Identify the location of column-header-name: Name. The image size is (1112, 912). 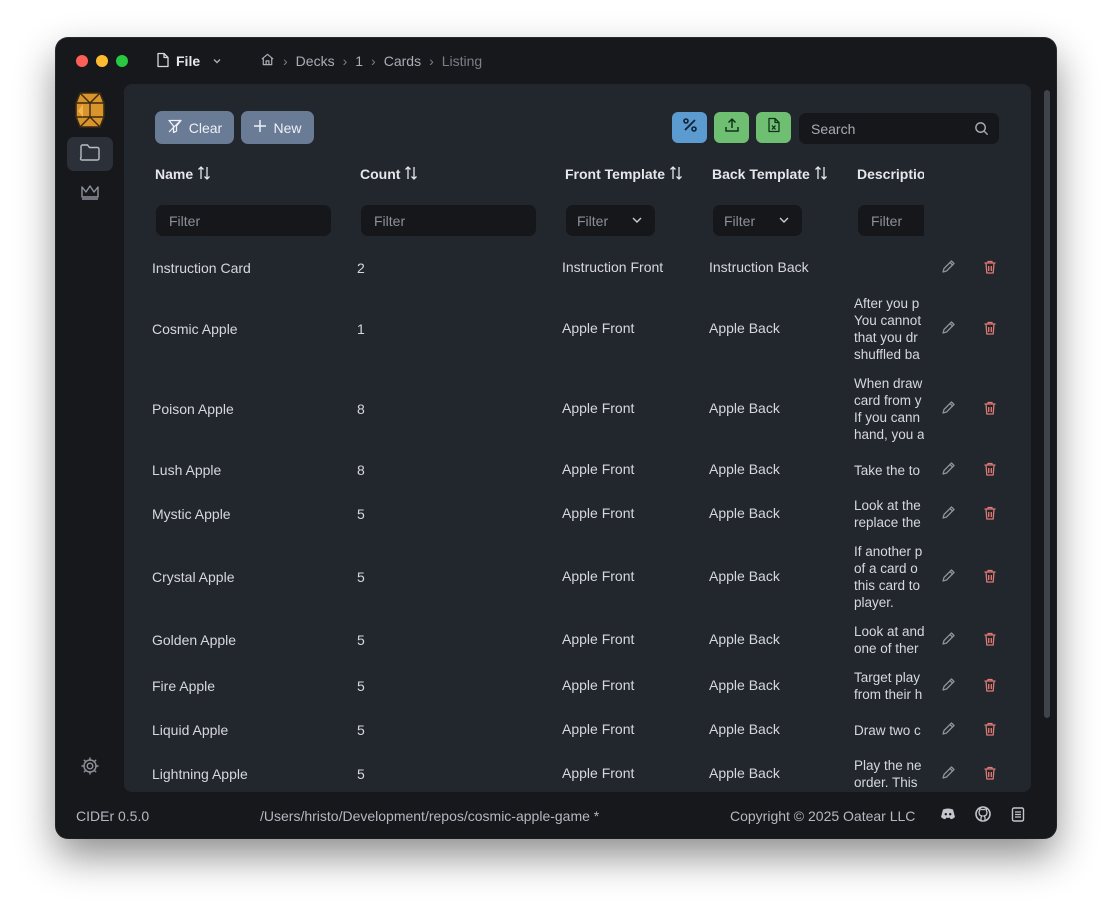
(183, 174).